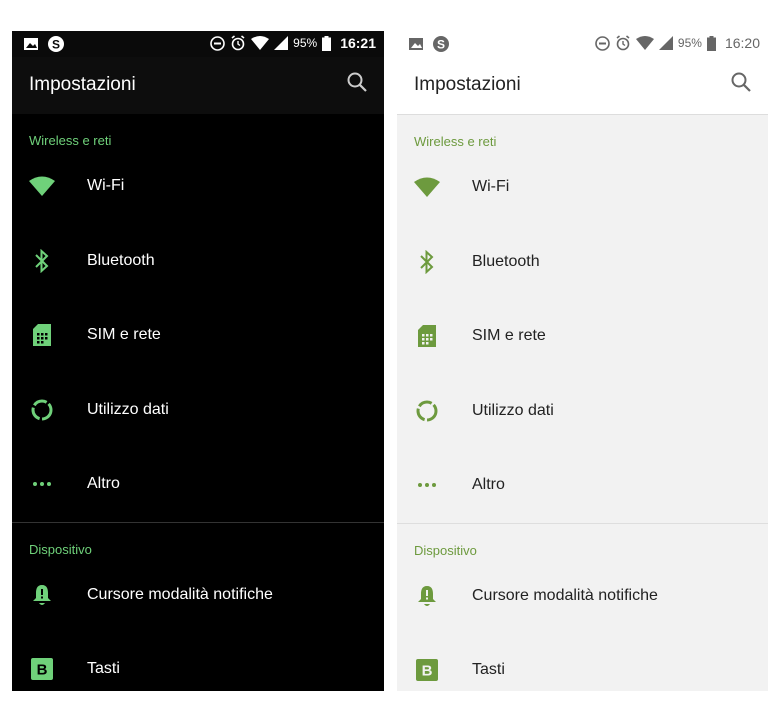 This screenshot has height=724, width=782. I want to click on status-bar: S 95% 16:21, so click(198, 44).